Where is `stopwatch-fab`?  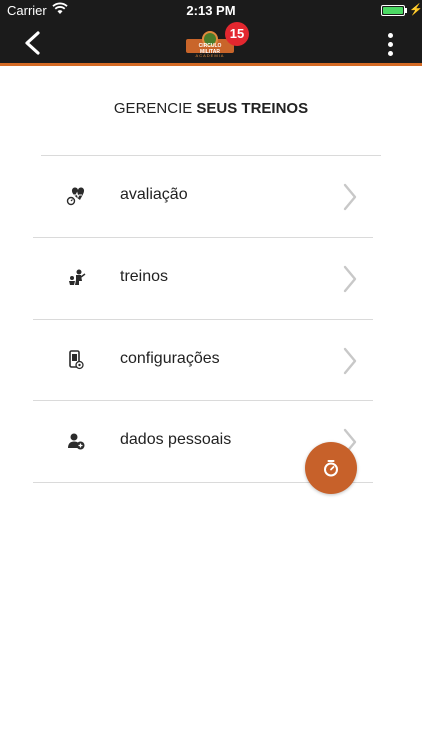 stopwatch-fab is located at coordinates (331, 468).